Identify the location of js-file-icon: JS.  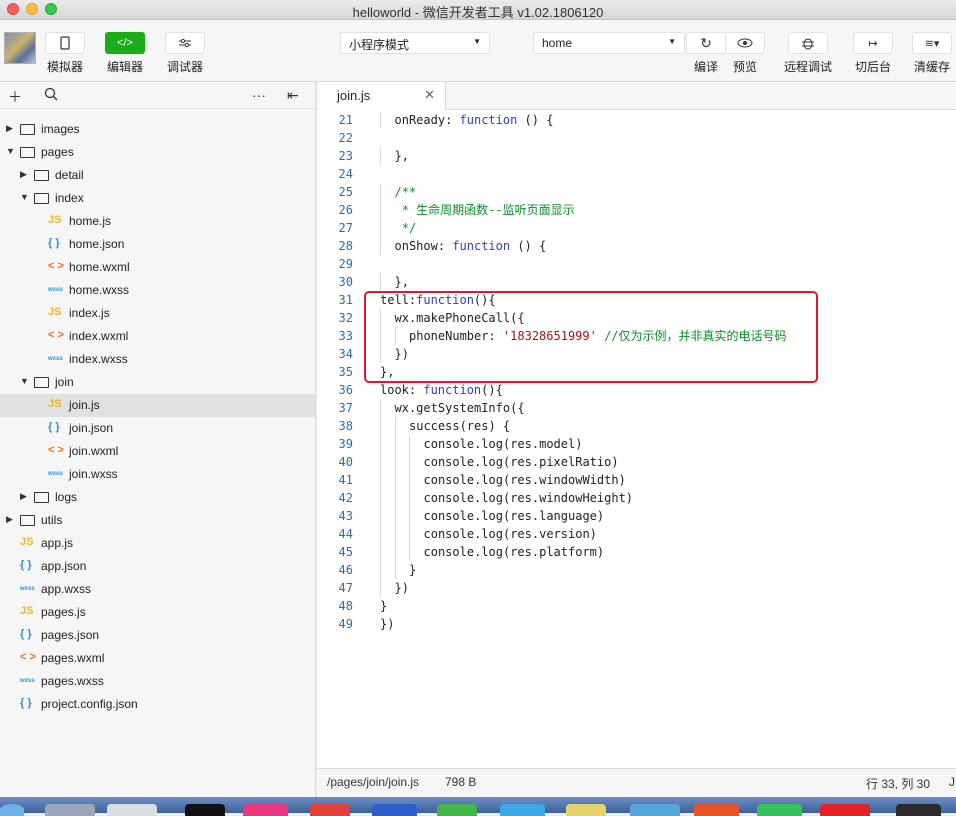
(27, 611).